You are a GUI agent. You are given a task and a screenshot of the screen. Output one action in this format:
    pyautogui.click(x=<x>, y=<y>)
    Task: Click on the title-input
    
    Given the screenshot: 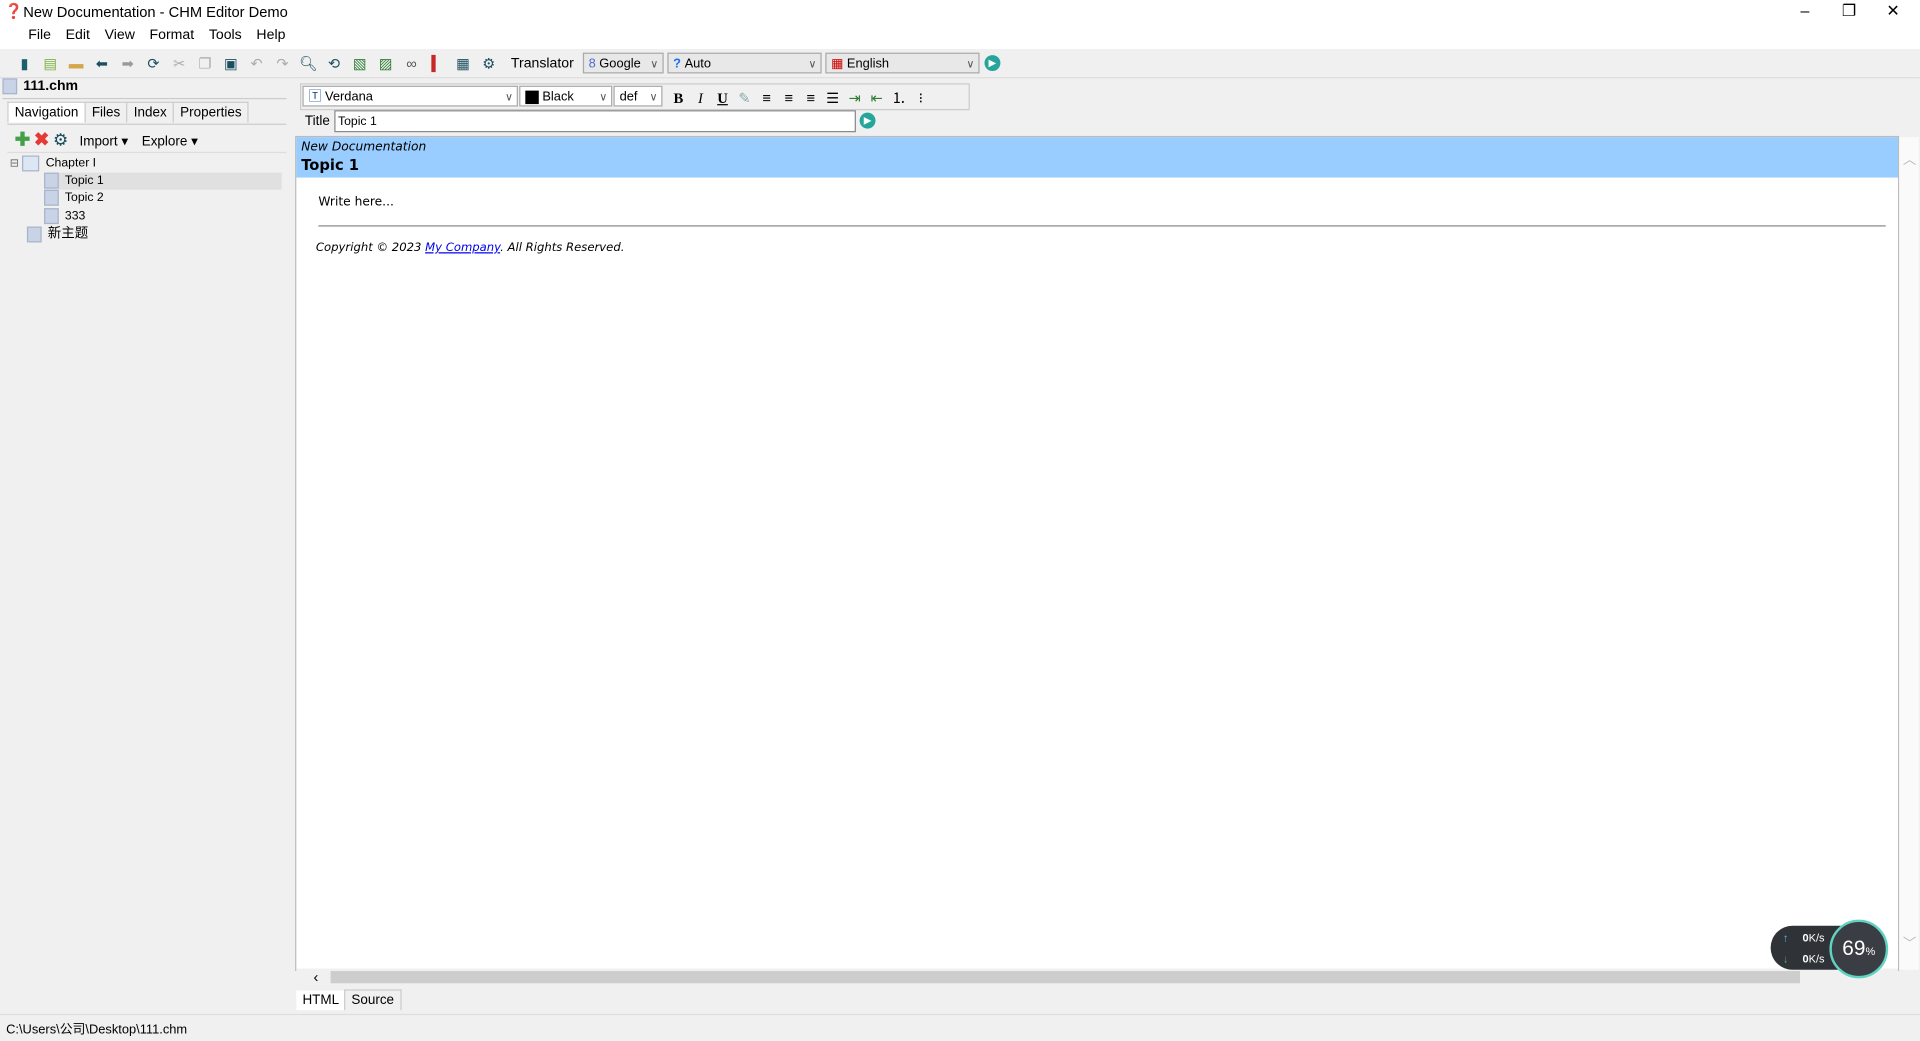 What is the action you would take?
    pyautogui.click(x=595, y=121)
    